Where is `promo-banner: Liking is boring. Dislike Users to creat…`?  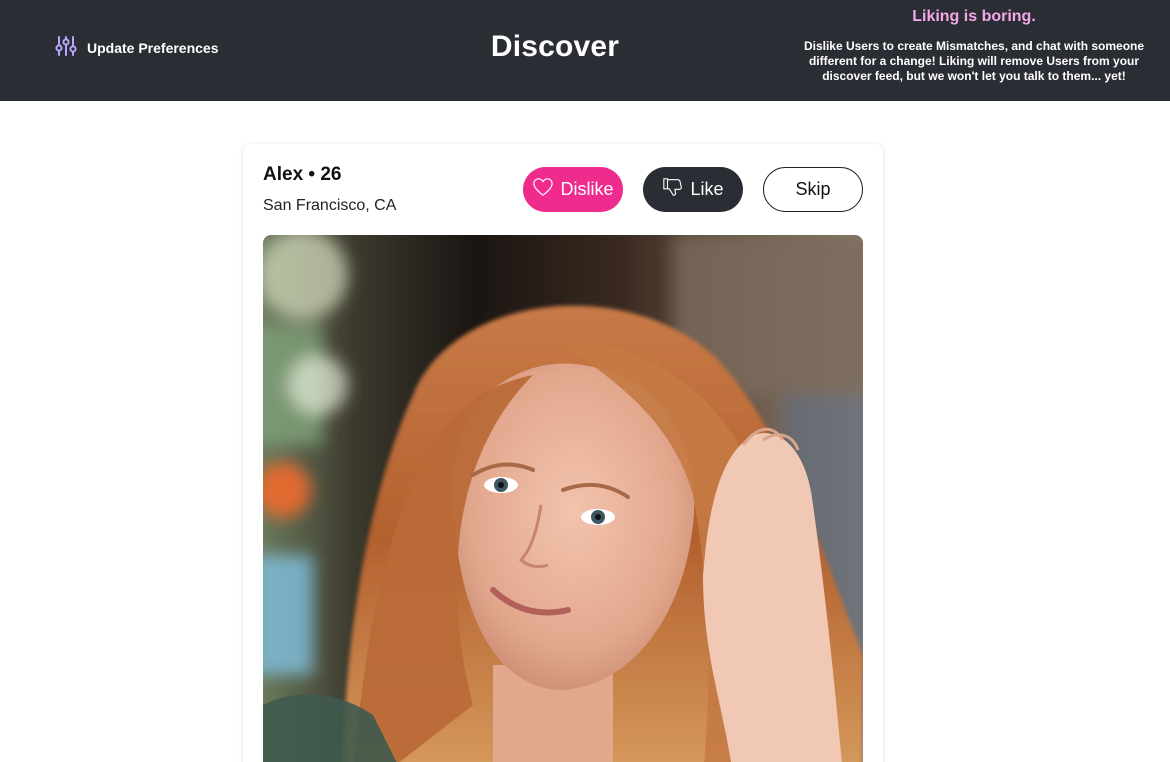
promo-banner: Liking is boring. Dislike Users to creat… is located at coordinates (974, 46).